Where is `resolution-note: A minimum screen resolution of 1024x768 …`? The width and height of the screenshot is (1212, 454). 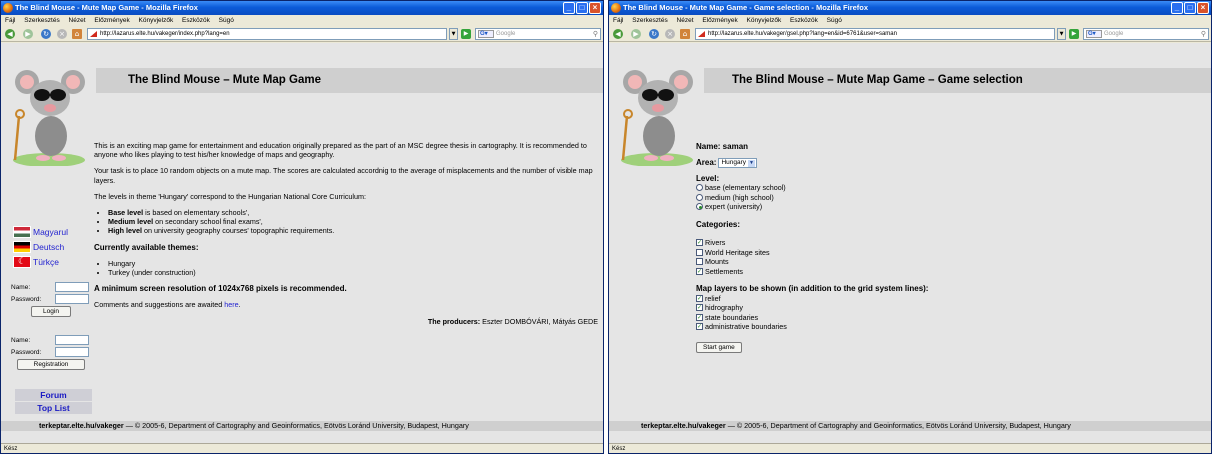 resolution-note: A minimum screen resolution of 1024x768 … is located at coordinates (220, 289).